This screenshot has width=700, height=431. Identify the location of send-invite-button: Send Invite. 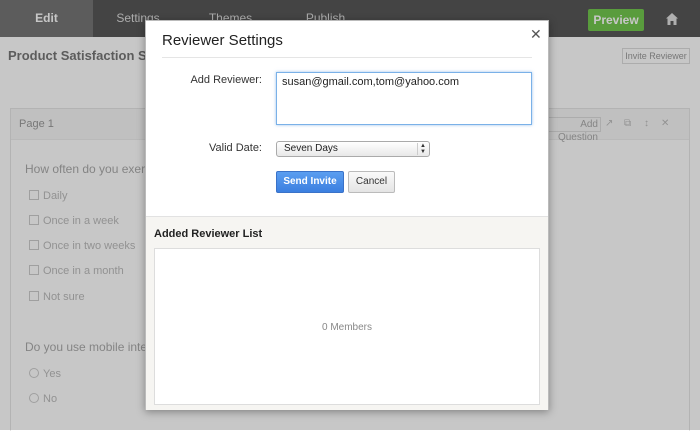
(310, 182).